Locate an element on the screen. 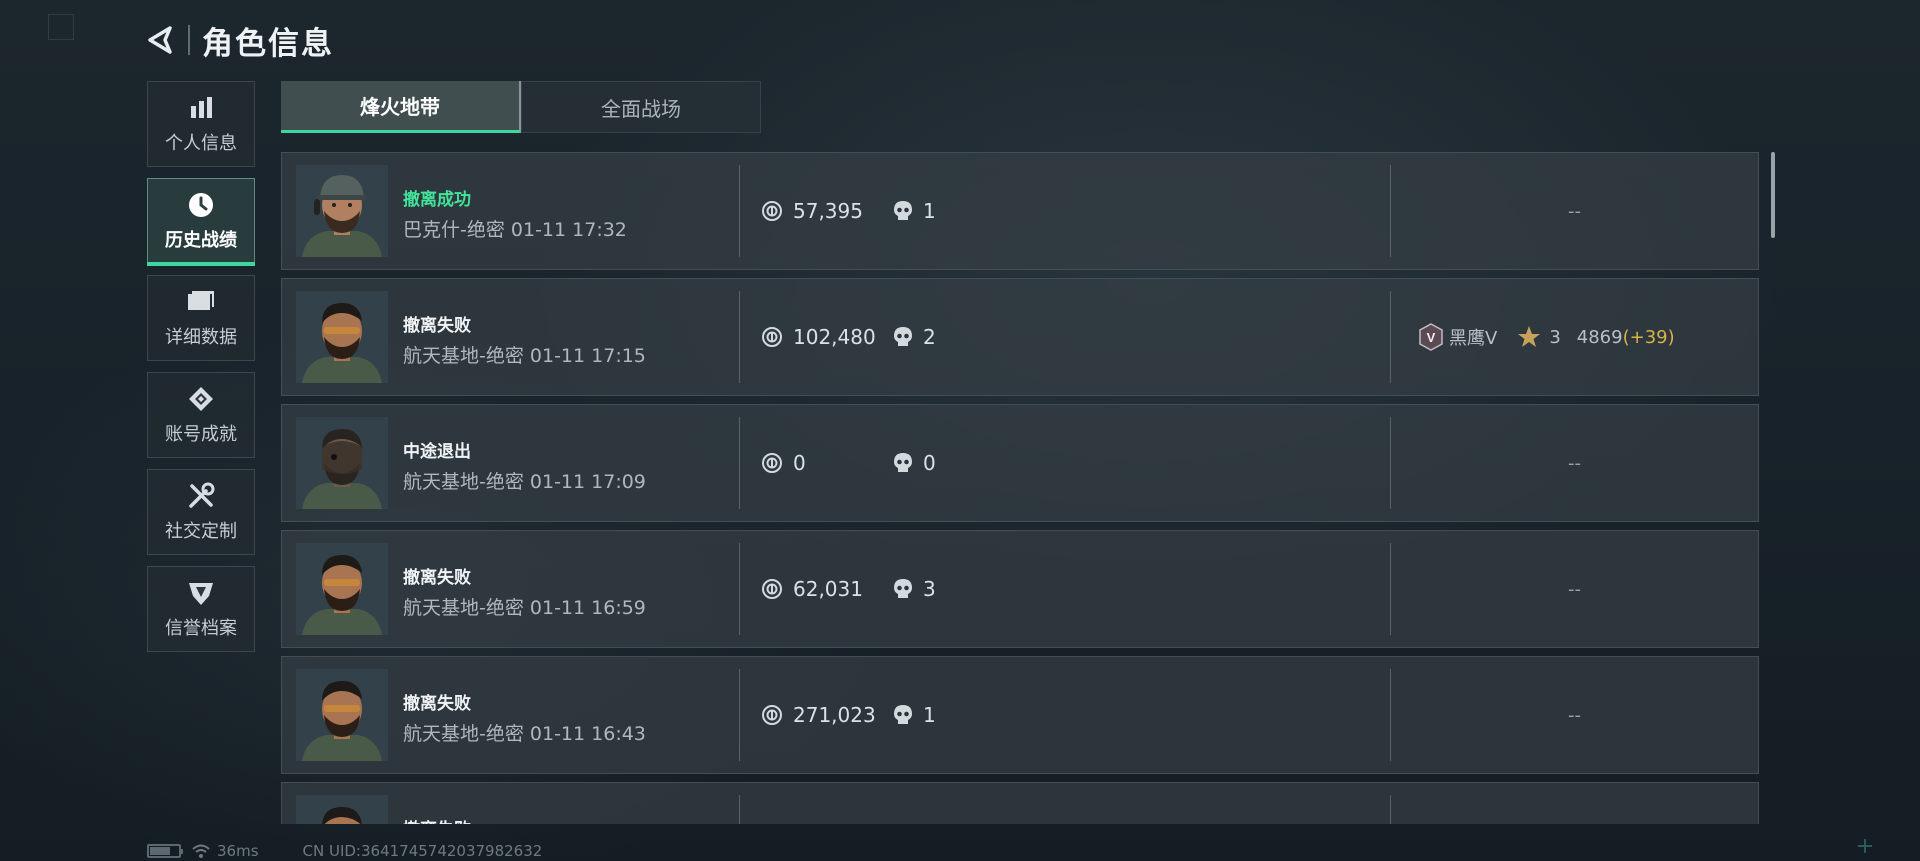  tab-full-battlefield: 全面战场 is located at coordinates (641, 107).